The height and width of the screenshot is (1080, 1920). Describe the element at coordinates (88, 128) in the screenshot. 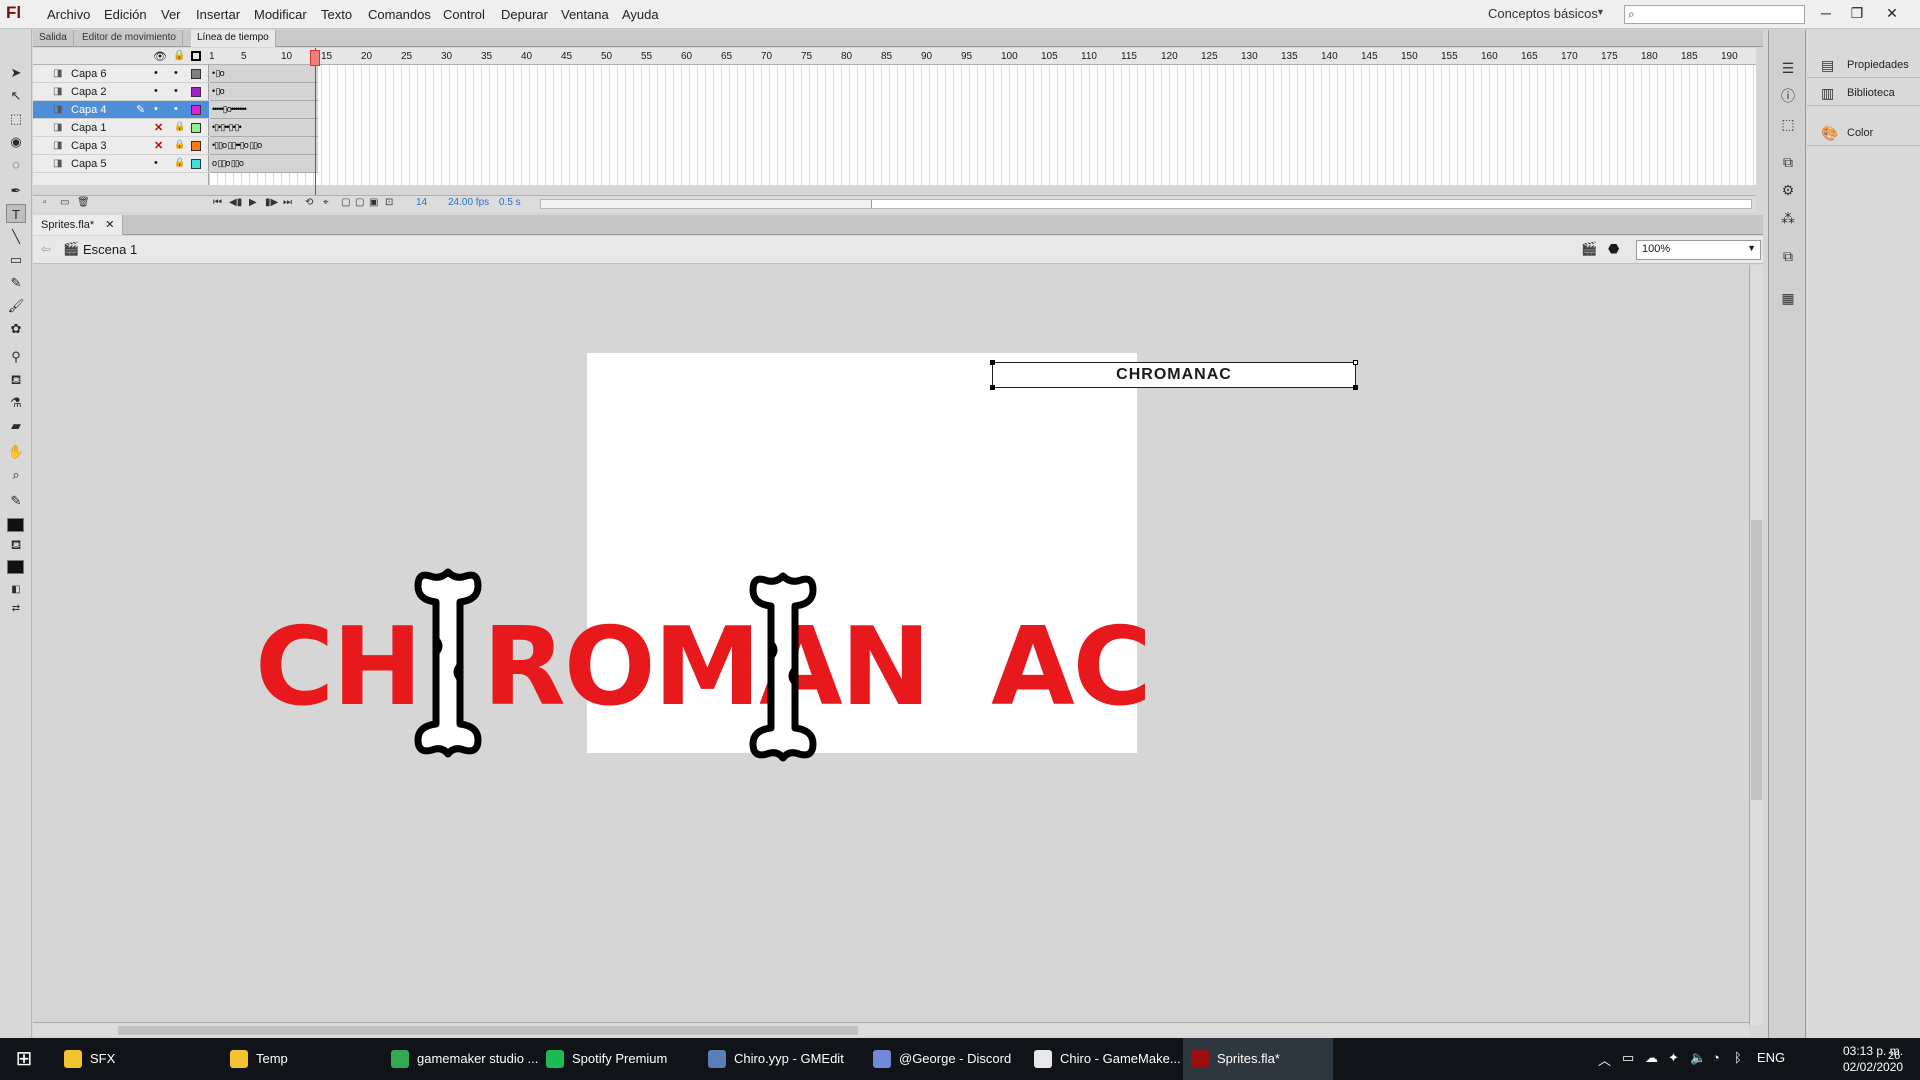

I see `layer-name: Capa 1` at that location.